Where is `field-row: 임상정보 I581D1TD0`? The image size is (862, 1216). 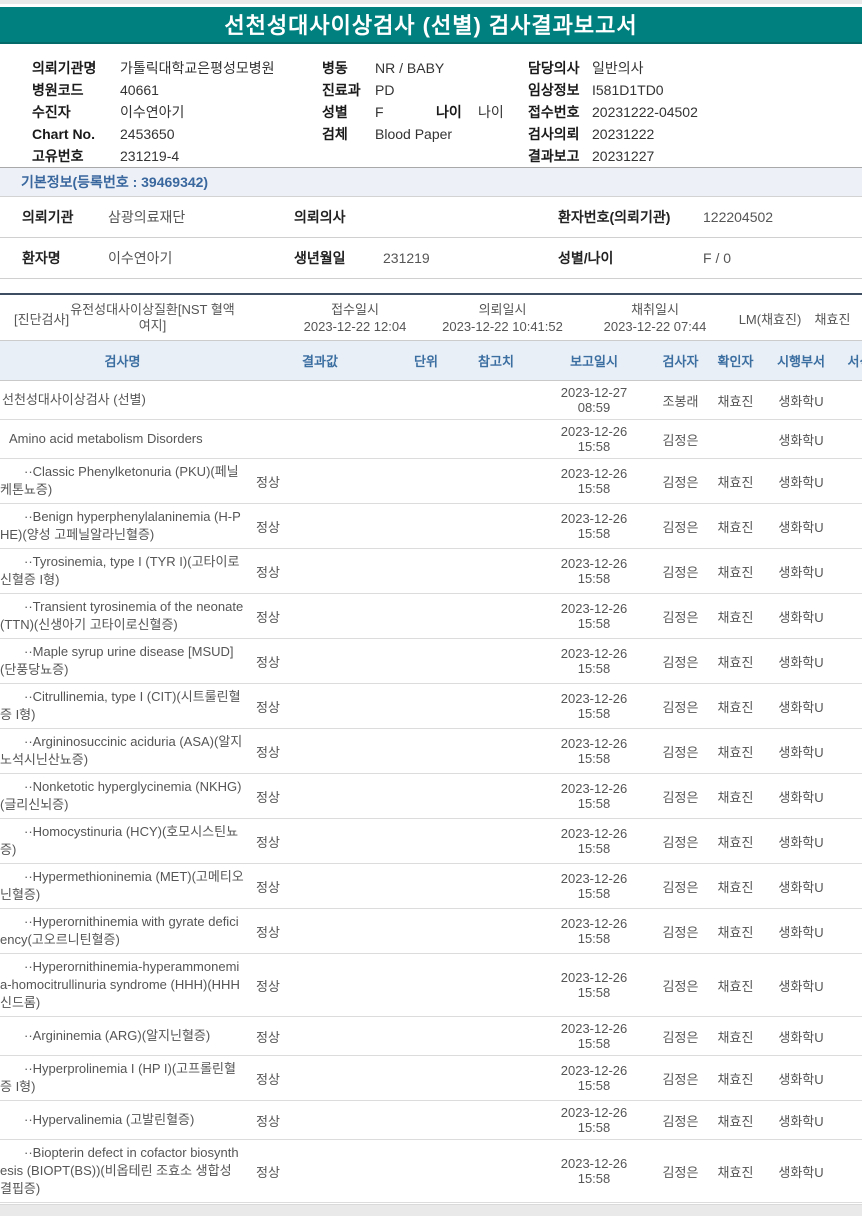 field-row: 임상정보 I581D1TD0 is located at coordinates (613, 90).